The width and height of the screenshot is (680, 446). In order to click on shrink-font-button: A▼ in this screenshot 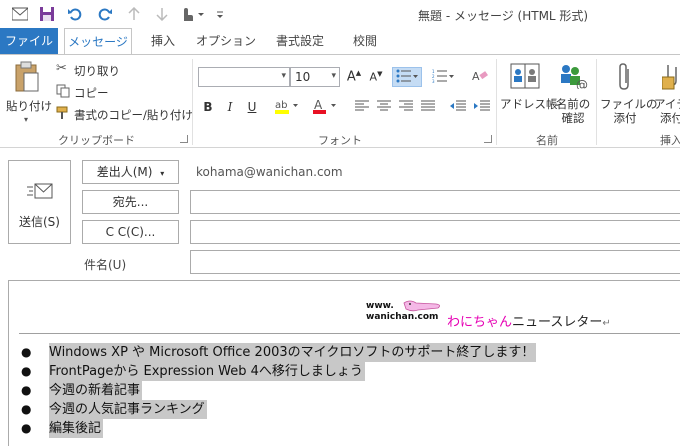, I will do `click(376, 77)`.